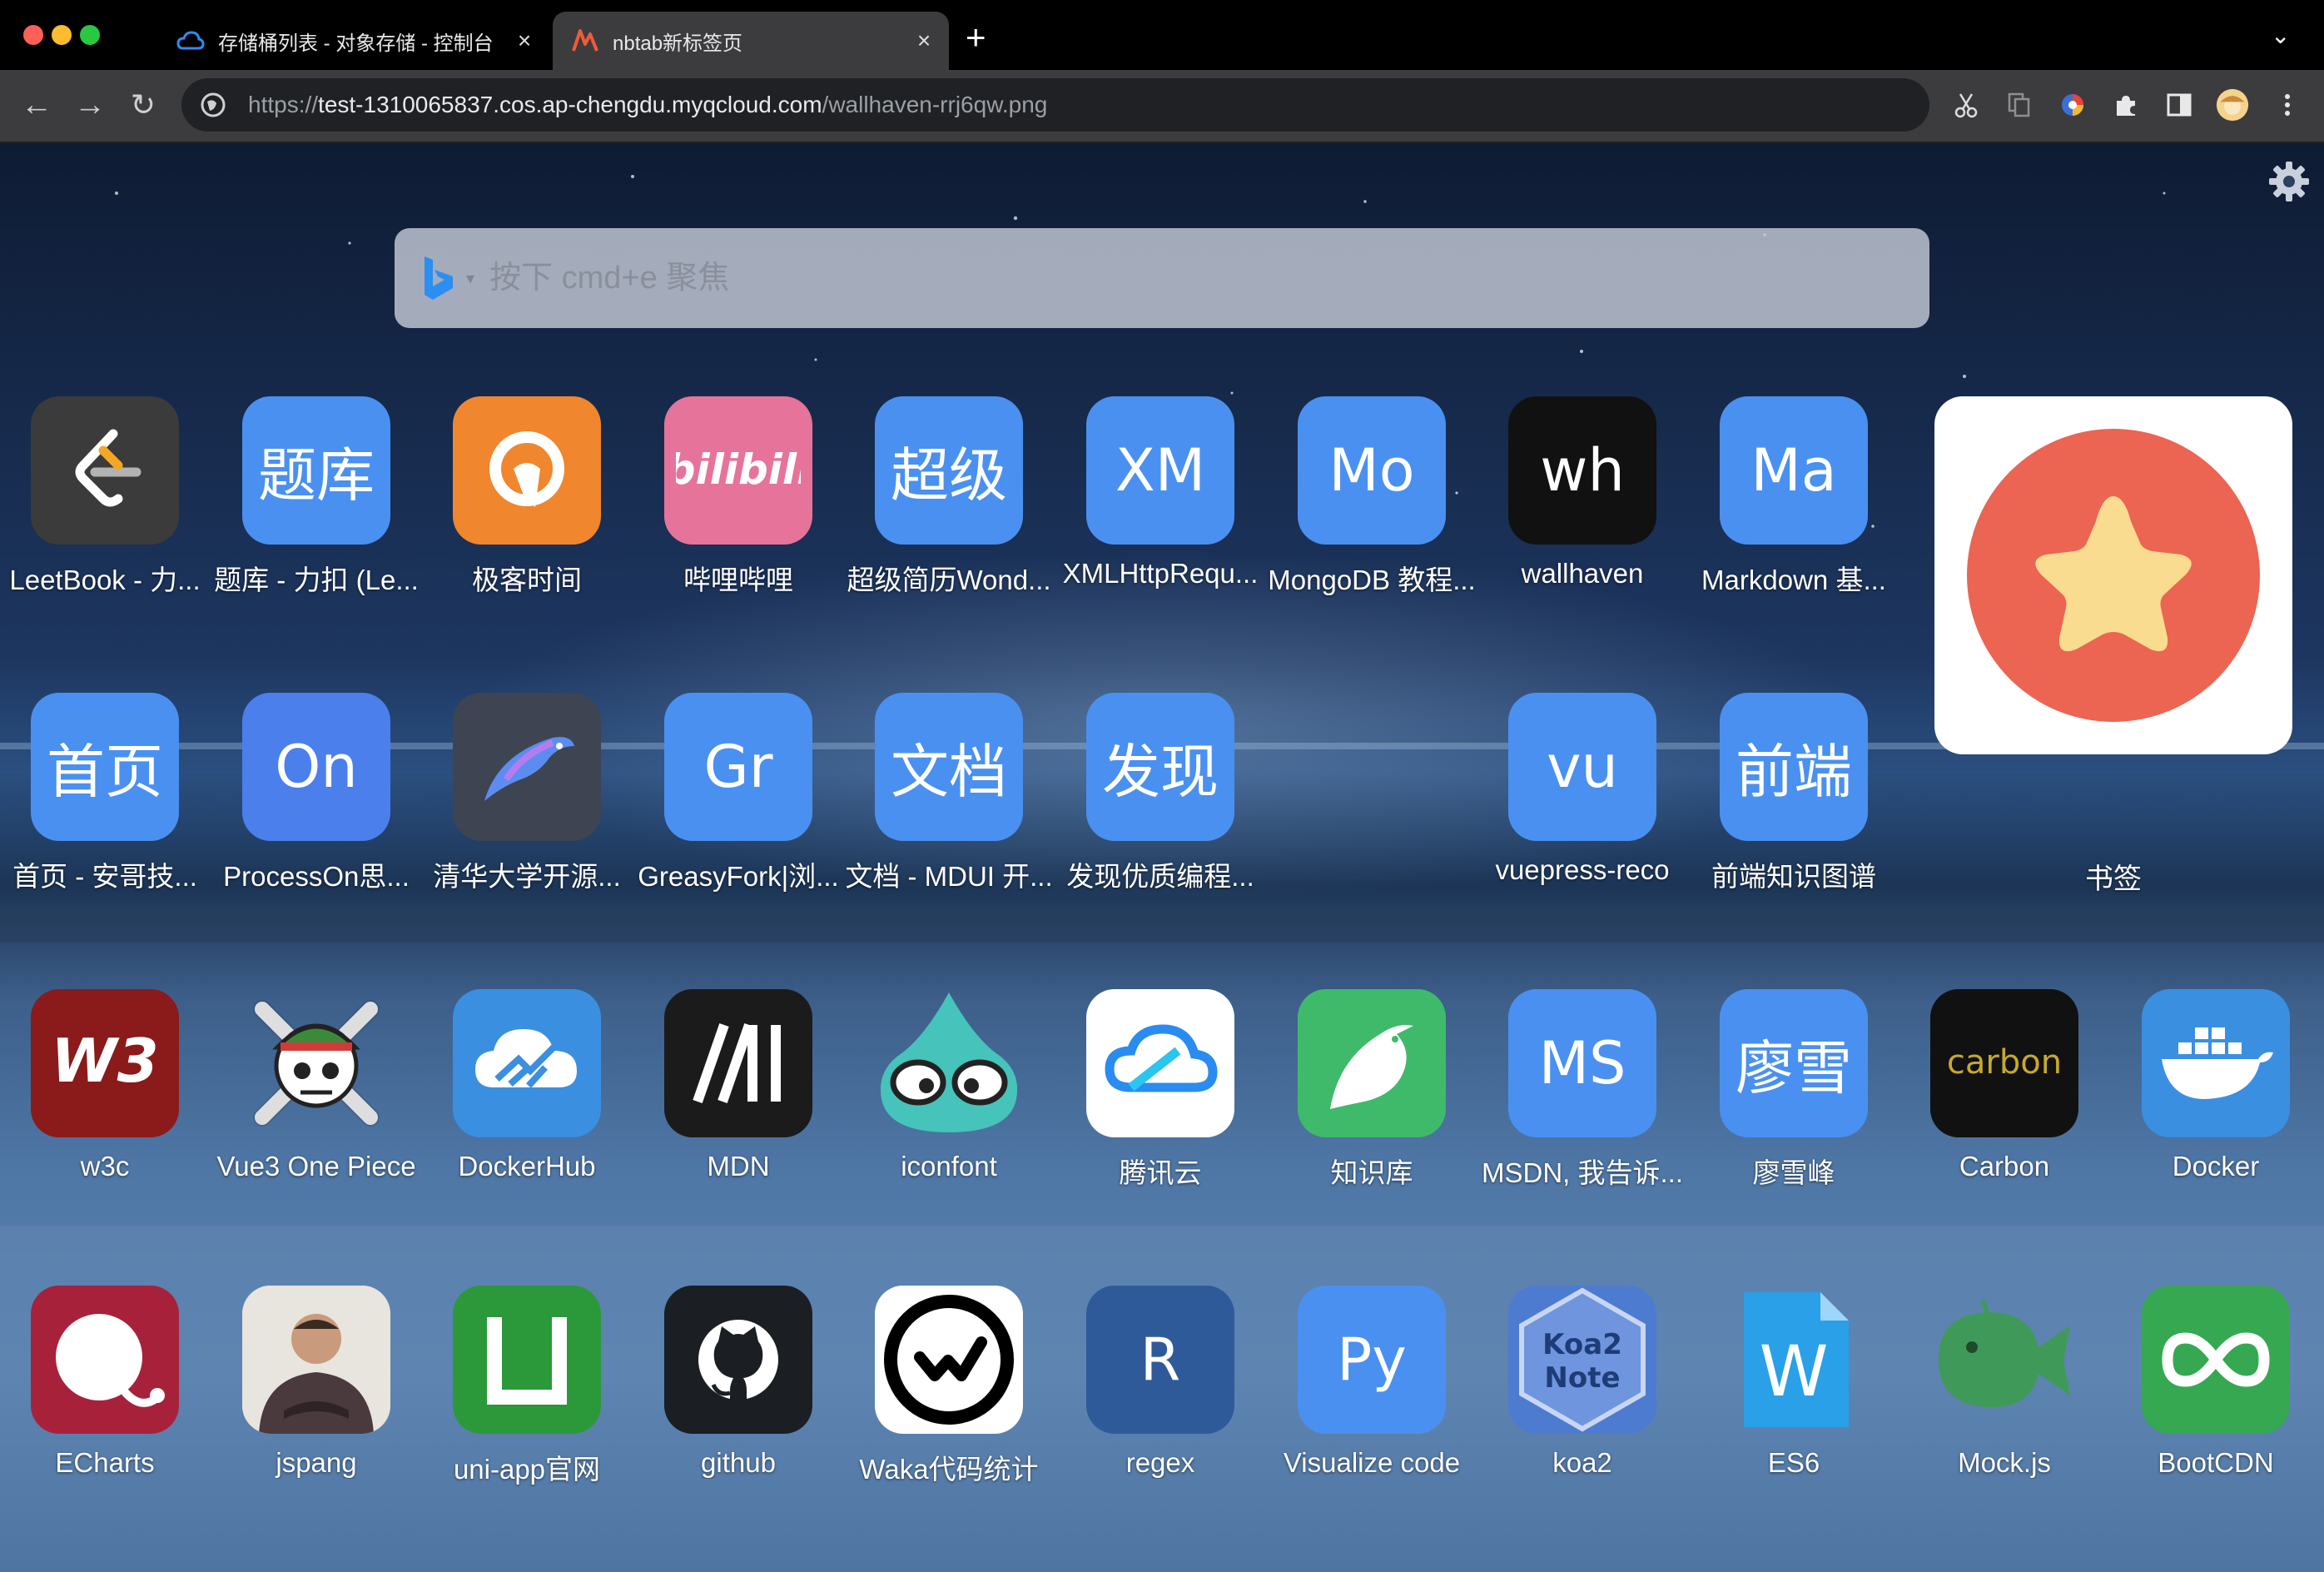  I want to click on gear-icon, so click(2289, 181).